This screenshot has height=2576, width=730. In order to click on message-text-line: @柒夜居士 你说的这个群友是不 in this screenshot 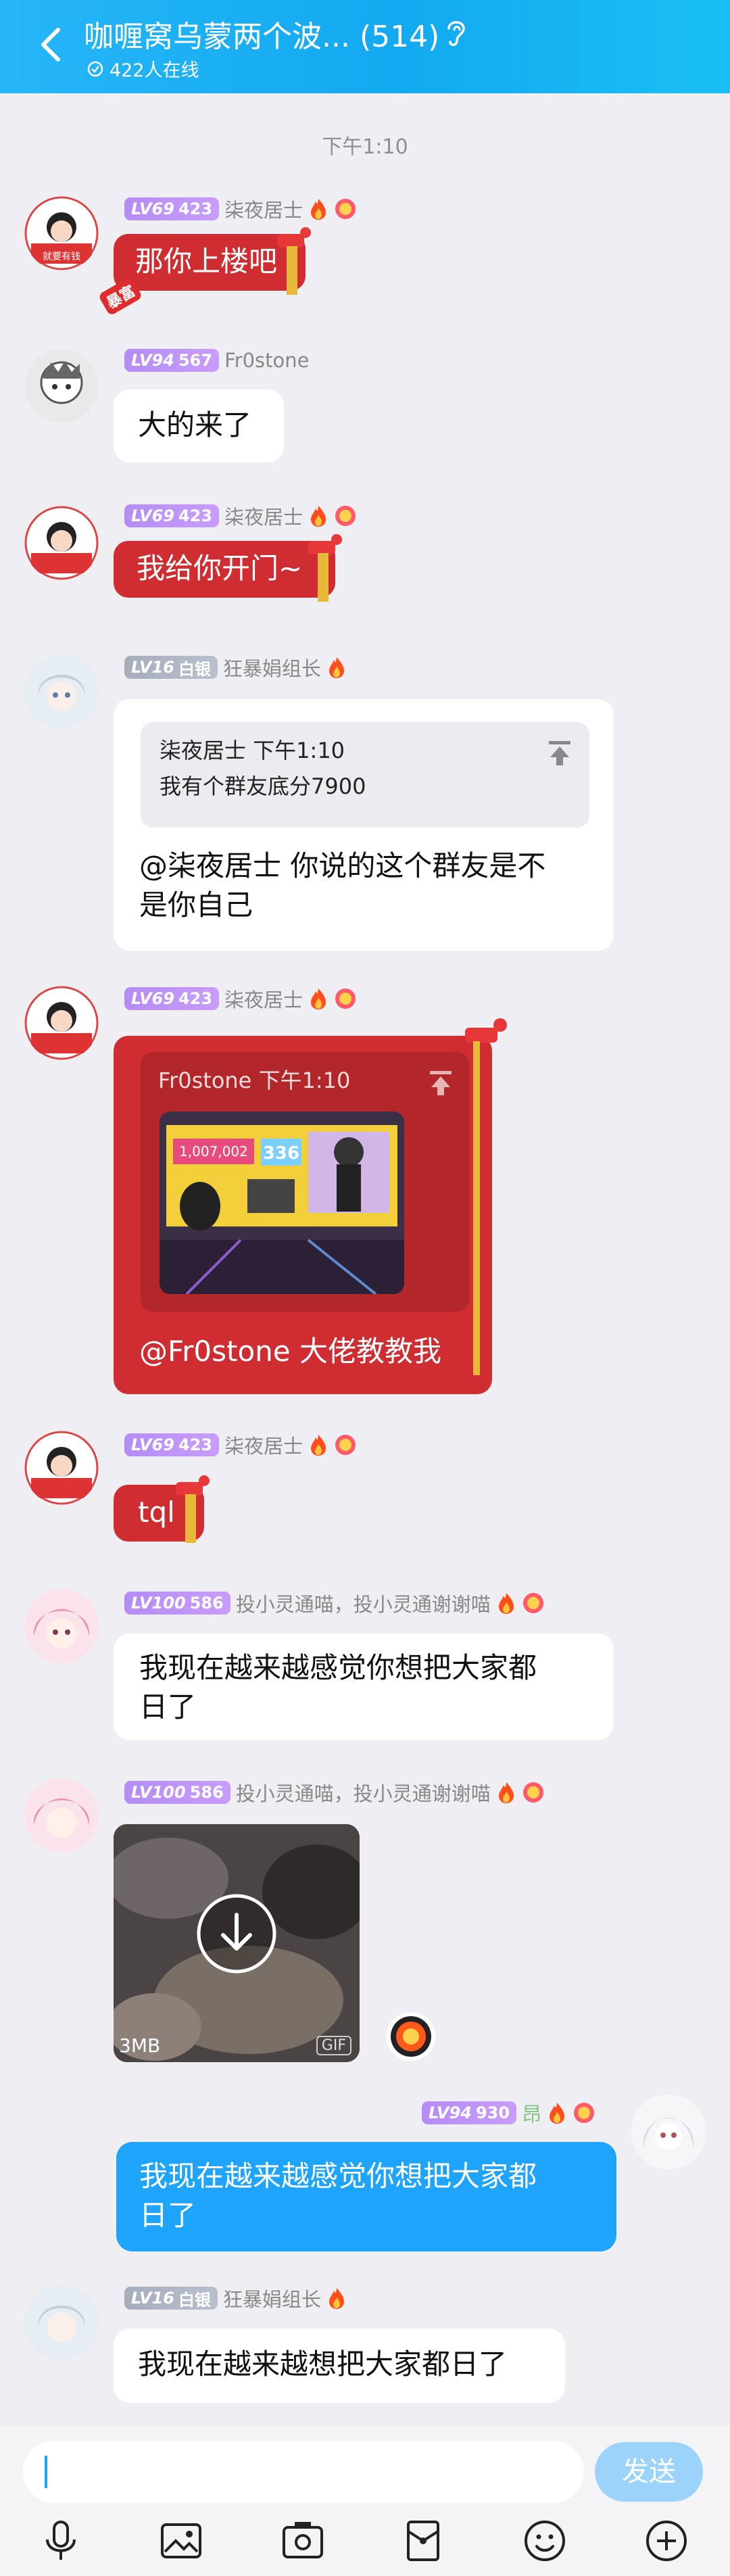, I will do `click(342, 865)`.